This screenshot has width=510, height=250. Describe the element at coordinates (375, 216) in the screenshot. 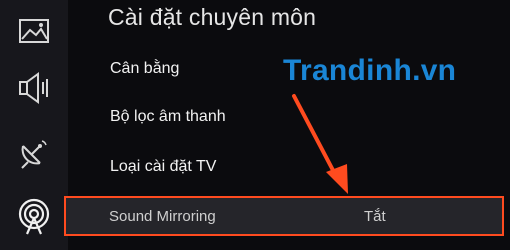

I see `sound-mirroring-value: Tắt` at that location.